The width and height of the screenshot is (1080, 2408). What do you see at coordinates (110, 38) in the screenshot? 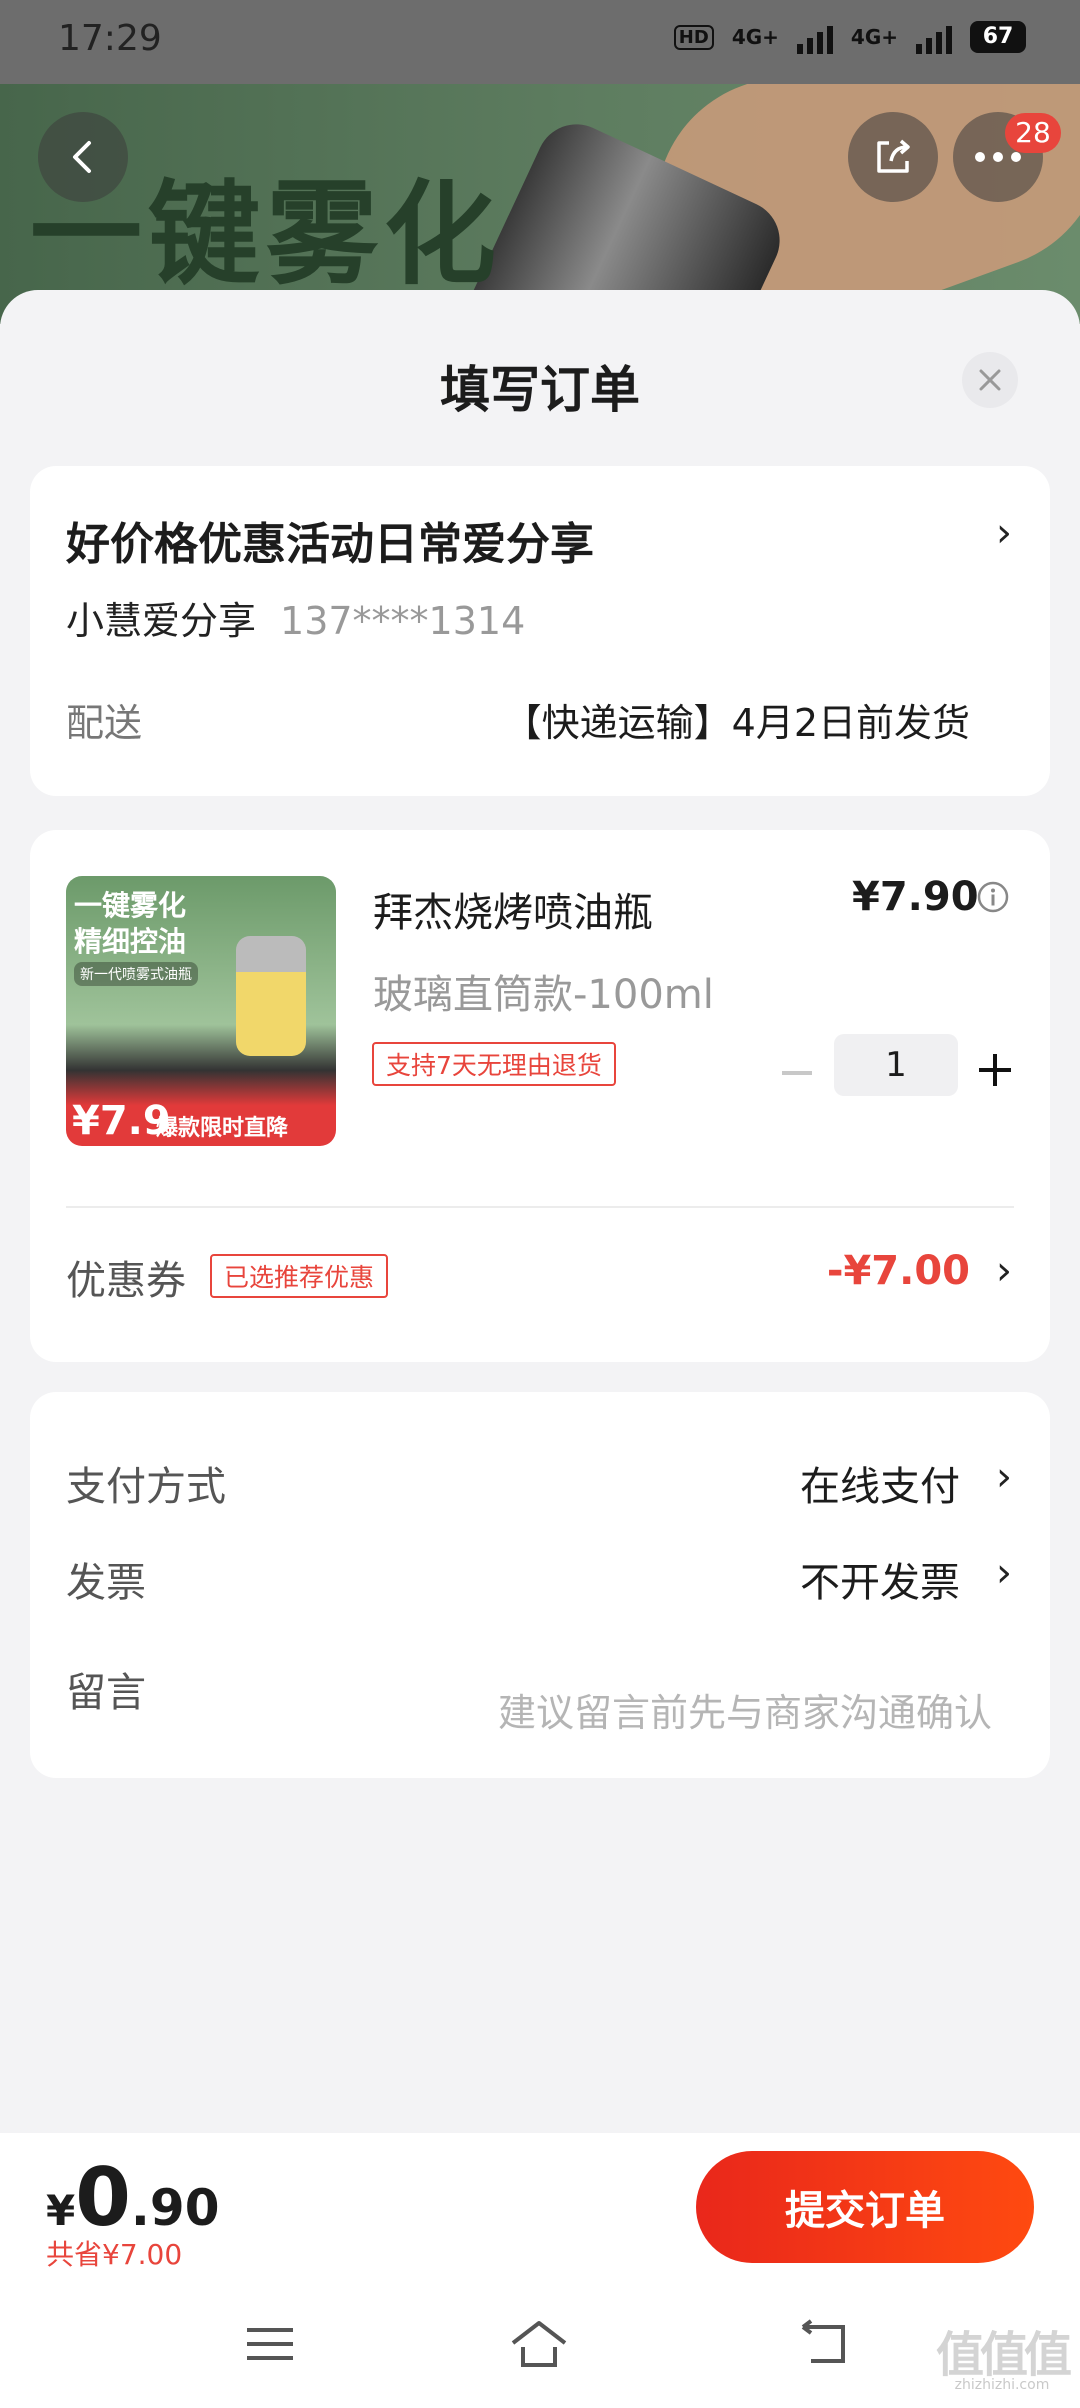
I see `status-time: 17:29` at bounding box center [110, 38].